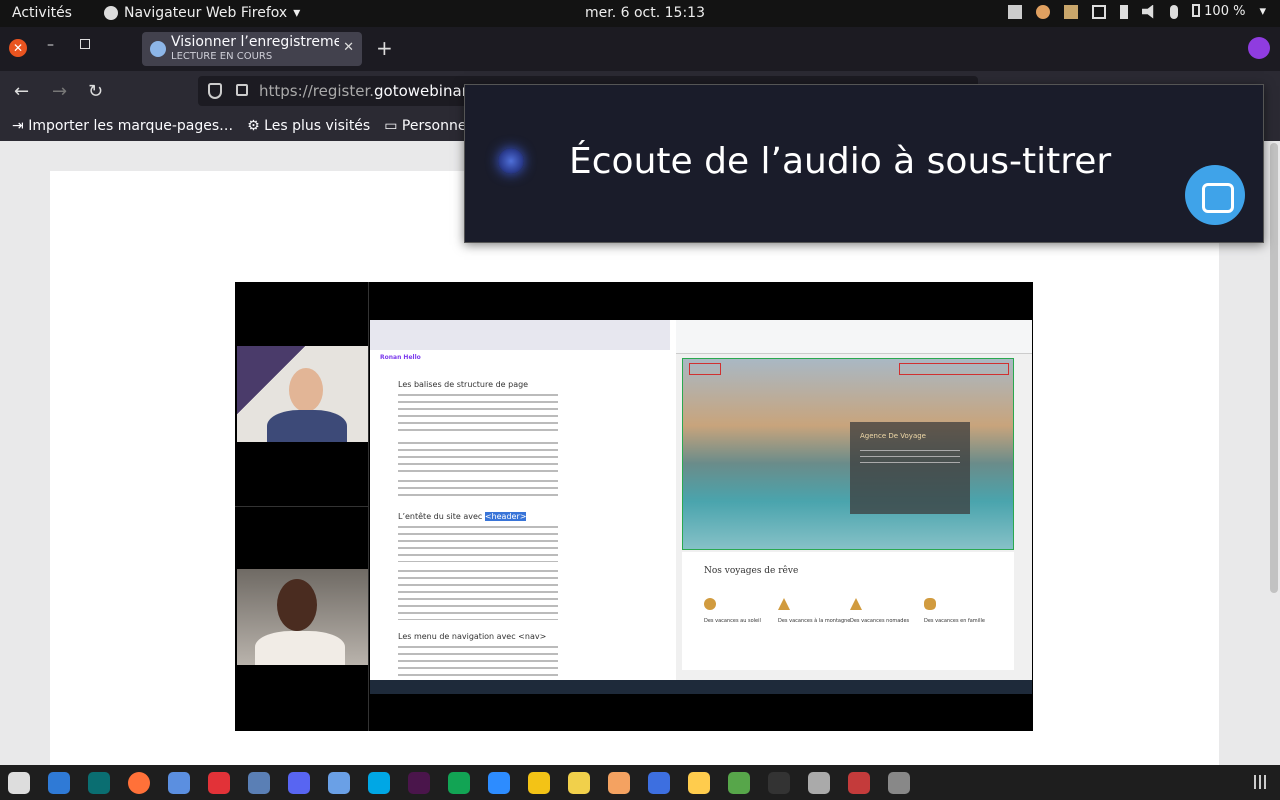  I want to click on sun-icon, so click(710, 604).